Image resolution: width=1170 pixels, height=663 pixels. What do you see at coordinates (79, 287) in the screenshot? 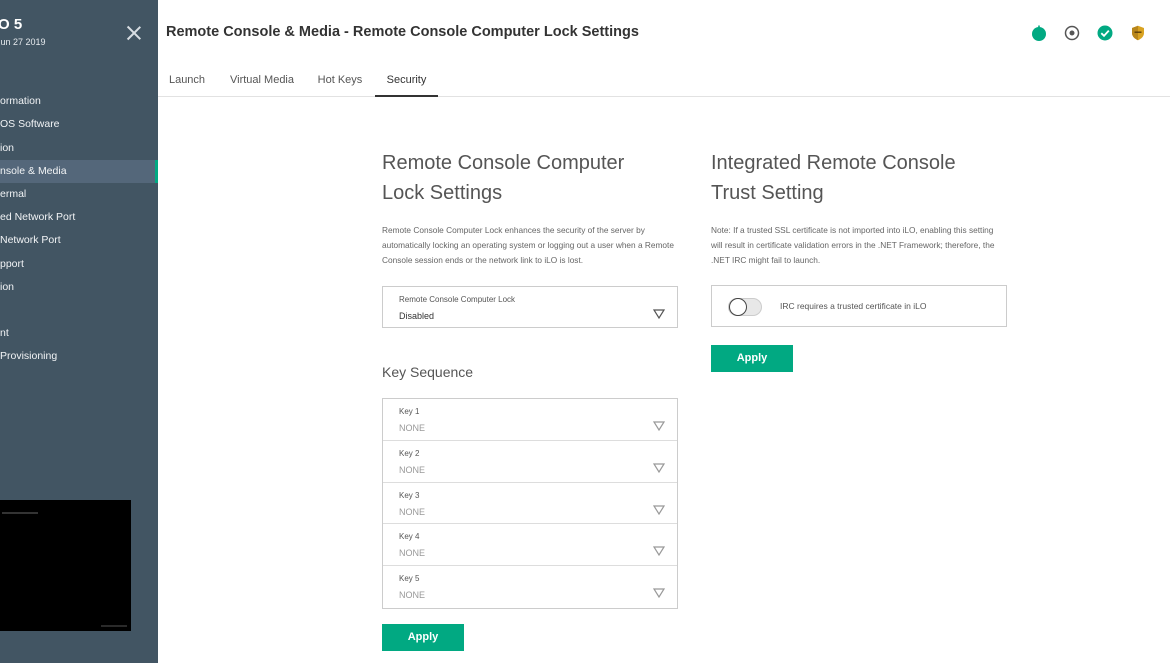
I see `sidebar-item-administration: ion` at bounding box center [79, 287].